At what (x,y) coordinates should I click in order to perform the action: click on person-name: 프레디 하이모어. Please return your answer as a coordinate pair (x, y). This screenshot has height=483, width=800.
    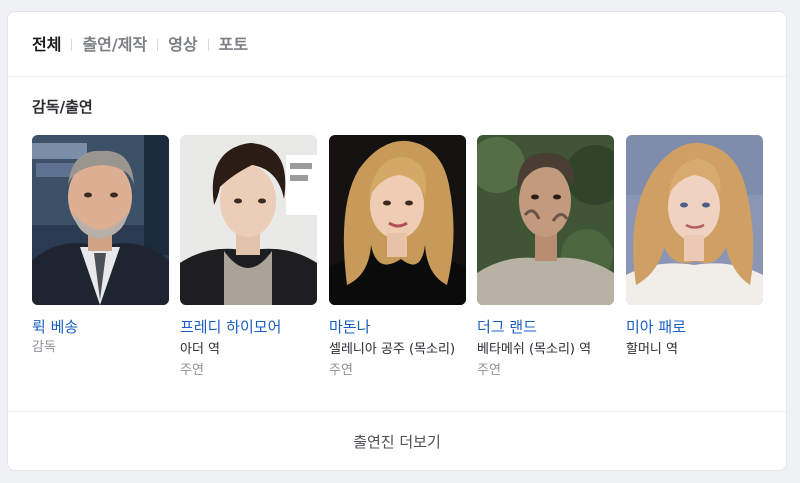
    Looking at the image, I should click on (249, 327).